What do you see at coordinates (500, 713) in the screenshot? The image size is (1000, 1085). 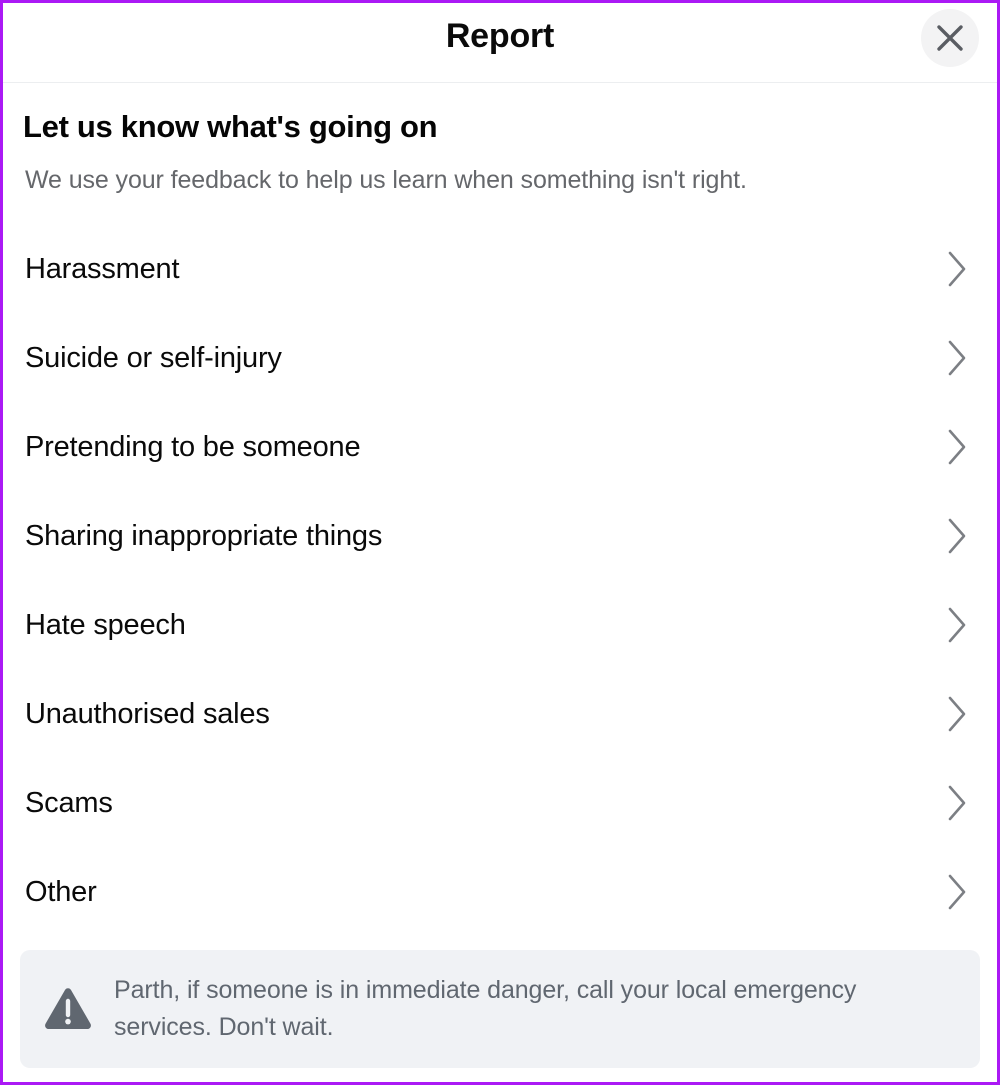 I see `list-item: Unauthorised sales` at bounding box center [500, 713].